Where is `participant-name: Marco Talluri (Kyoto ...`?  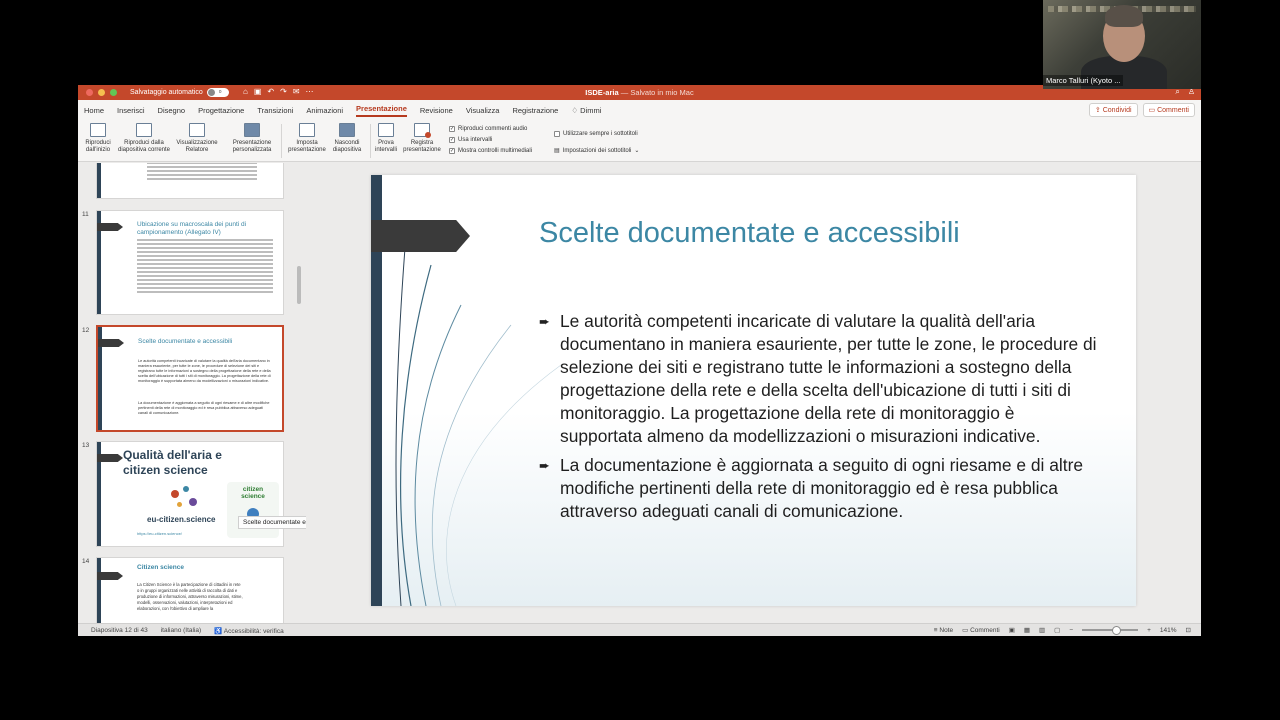 participant-name: Marco Talluri (Kyoto ... is located at coordinates (1083, 80).